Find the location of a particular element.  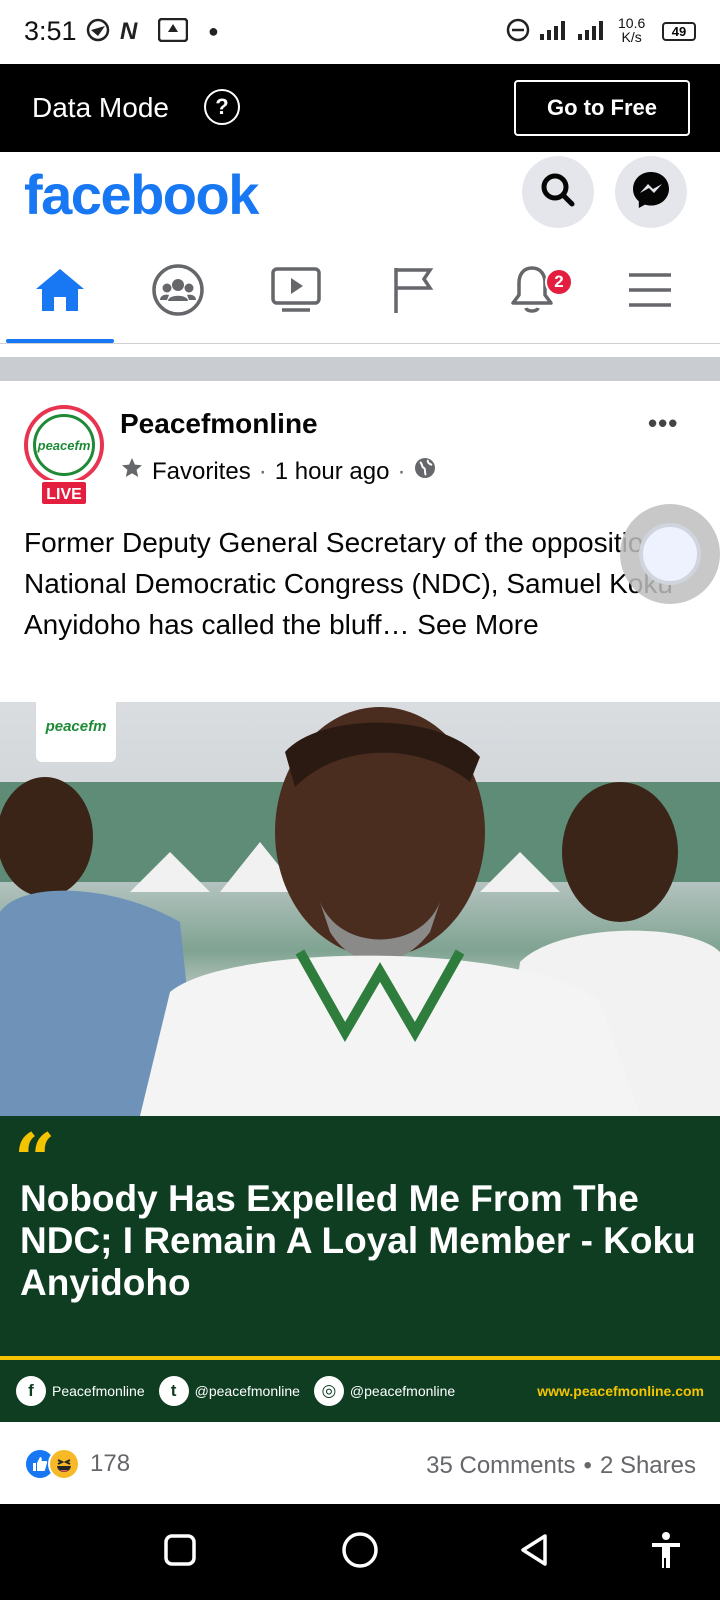

dnd-icon is located at coordinates (518, 33).